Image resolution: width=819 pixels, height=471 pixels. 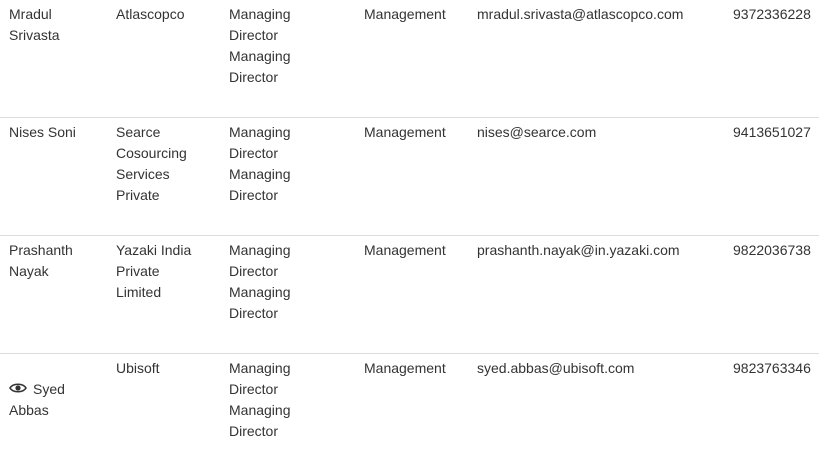 I want to click on company-line: Ubisoft, so click(x=138, y=368).